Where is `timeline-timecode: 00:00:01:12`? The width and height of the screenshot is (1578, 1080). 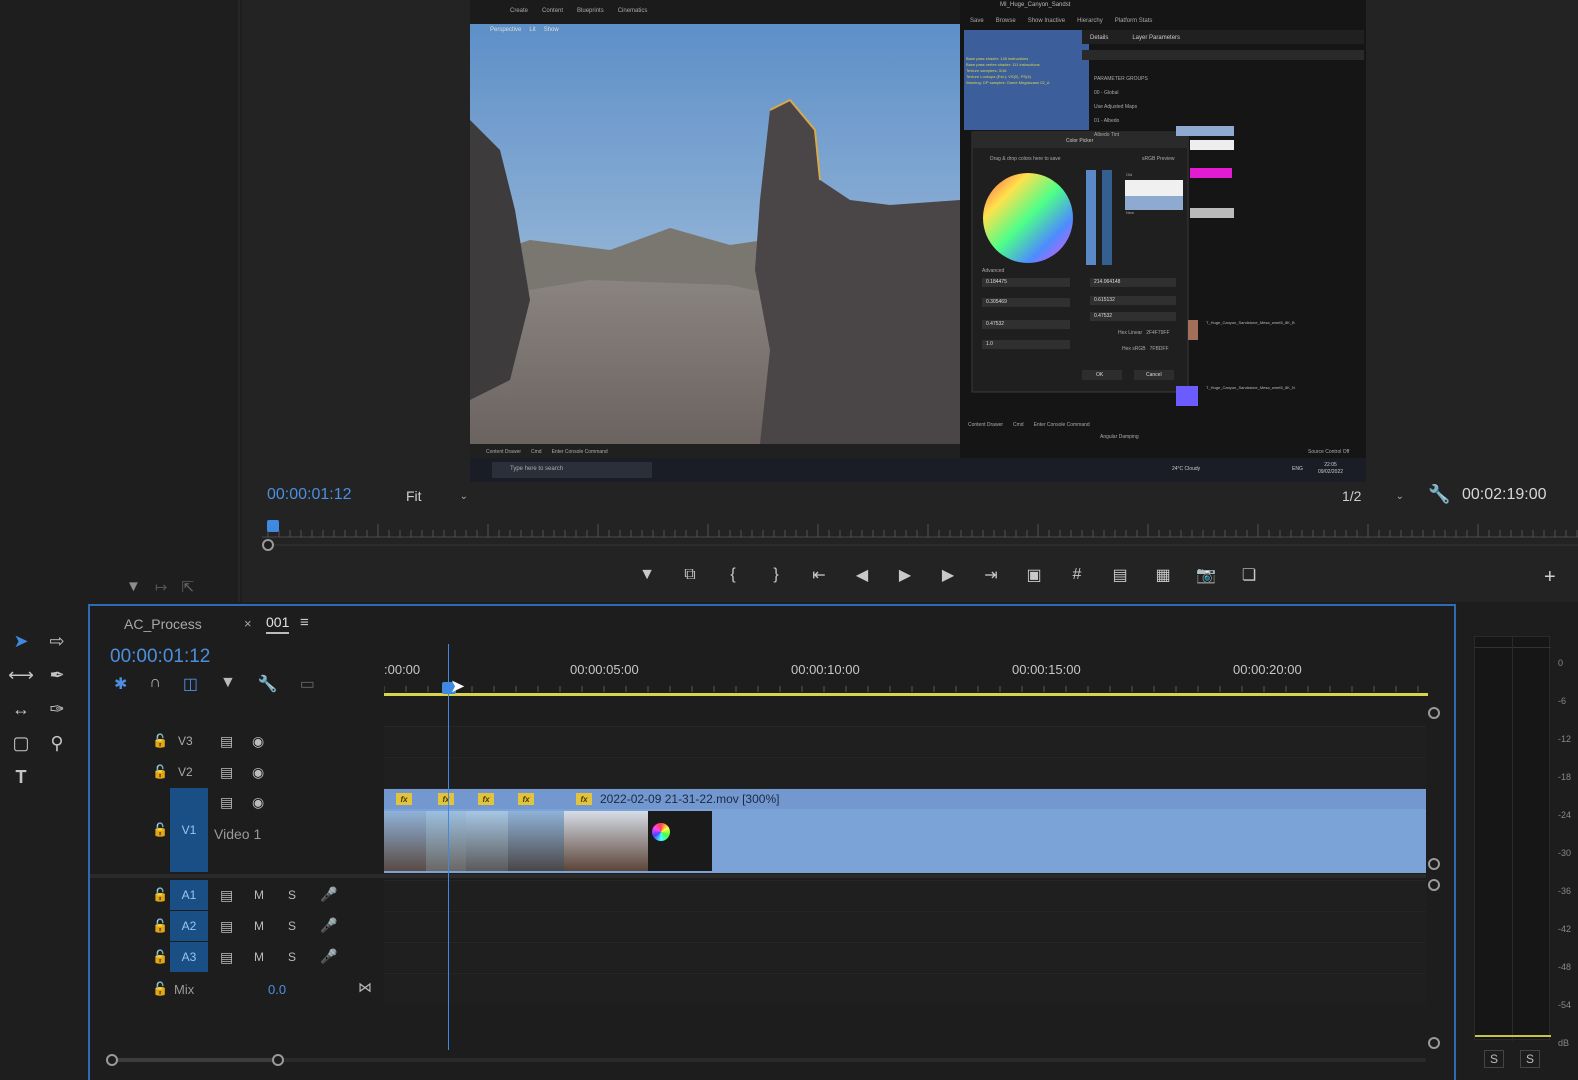
timeline-timecode: 00:00:01:12 is located at coordinates (160, 657).